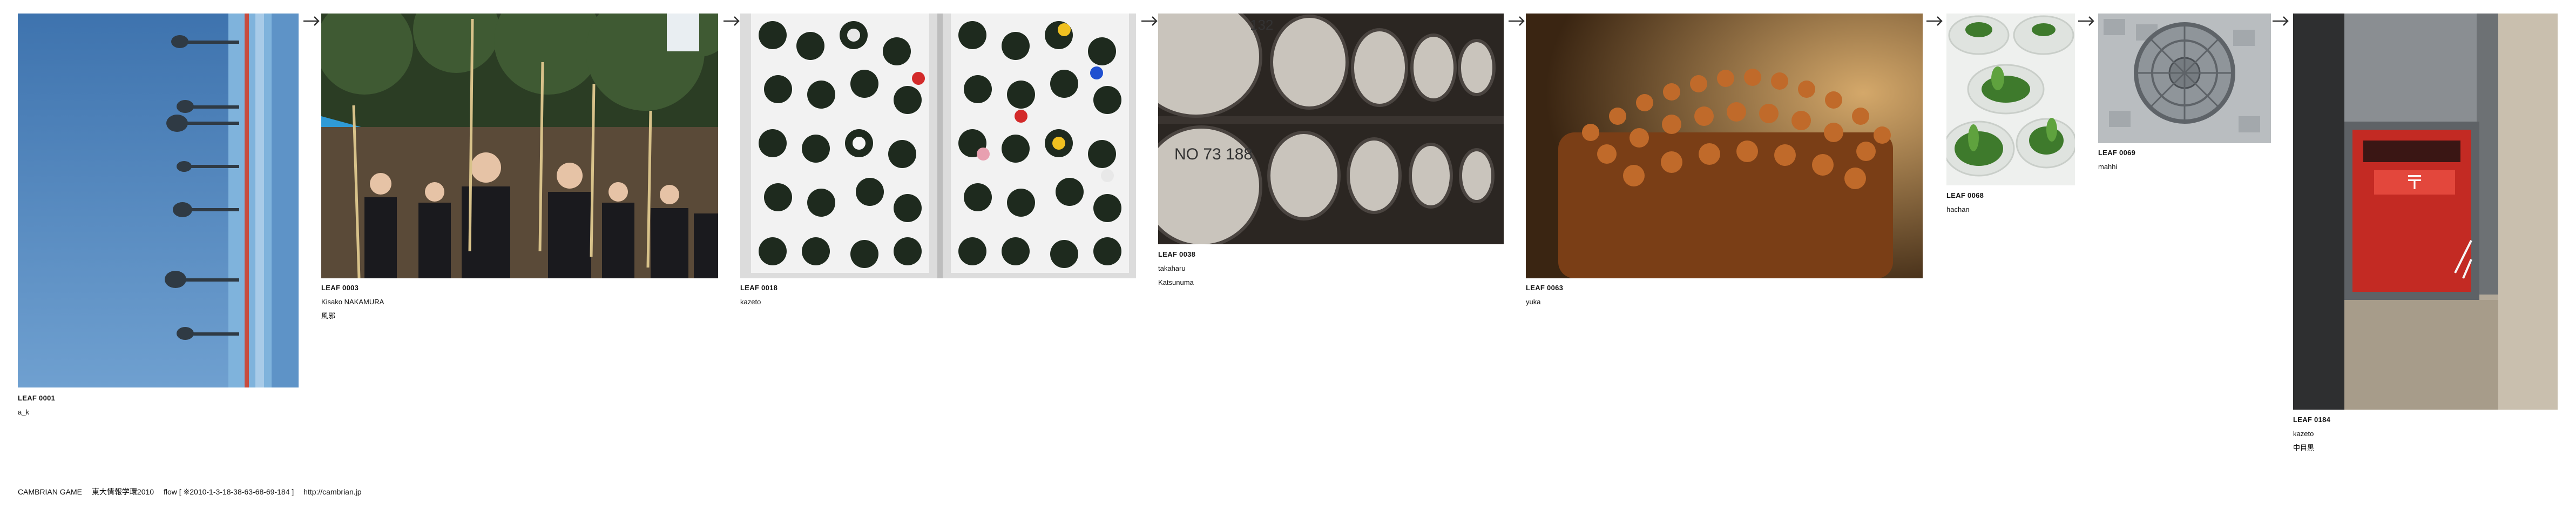 Image resolution: width=2576 pixels, height=508 pixels. What do you see at coordinates (2116, 167) in the screenshot?
I see `leaf-author: mahhi` at bounding box center [2116, 167].